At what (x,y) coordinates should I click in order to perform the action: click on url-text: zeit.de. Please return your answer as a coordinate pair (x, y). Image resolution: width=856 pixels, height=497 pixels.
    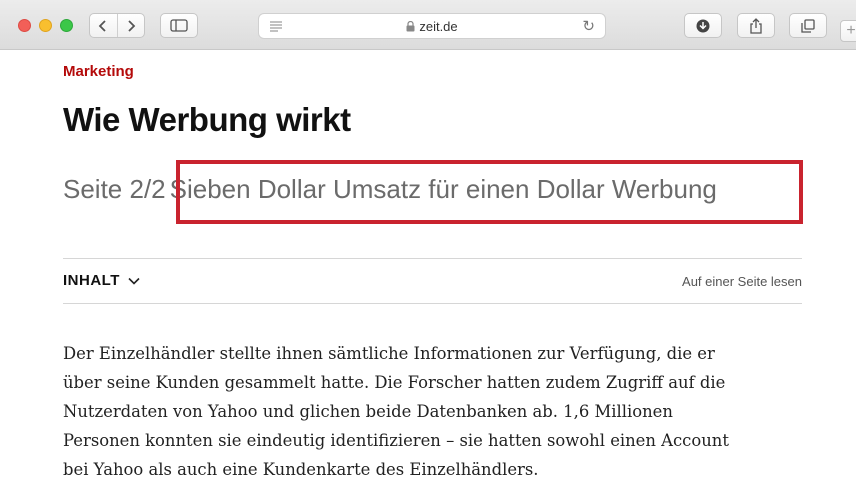
    Looking at the image, I should click on (438, 26).